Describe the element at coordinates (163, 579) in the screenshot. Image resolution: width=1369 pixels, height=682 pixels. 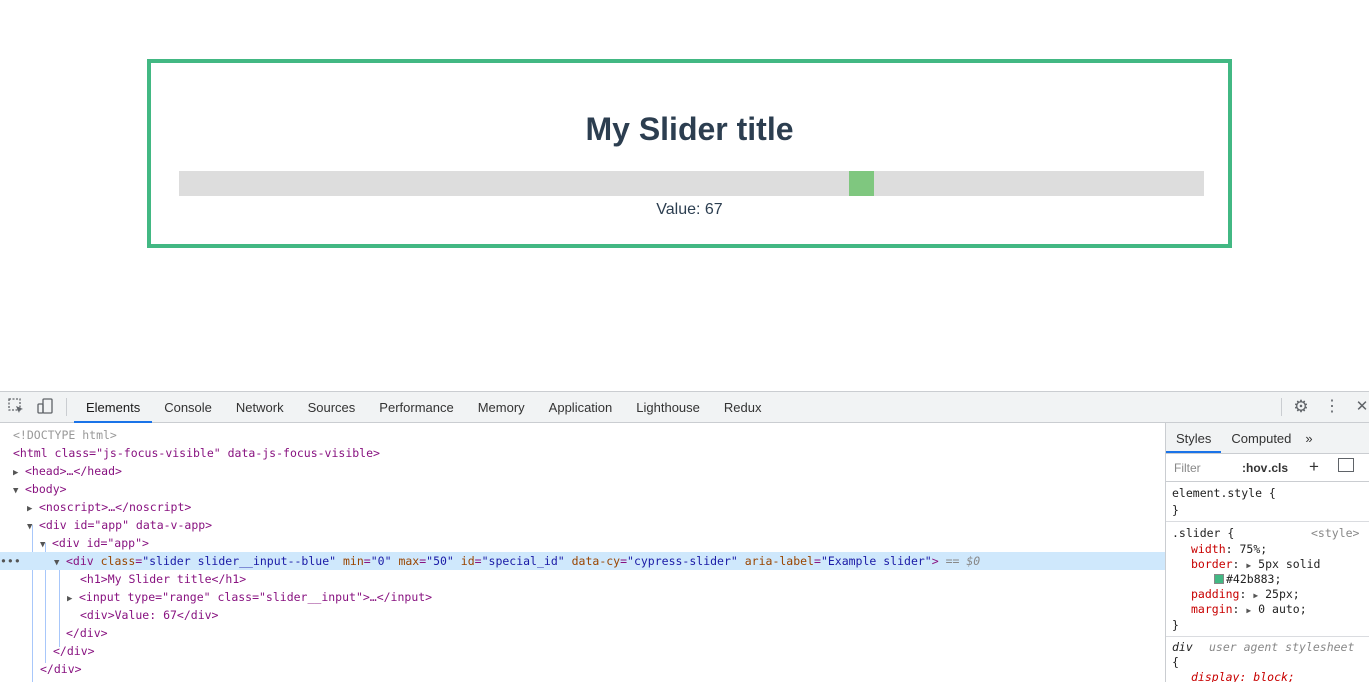
I see `h1-tag-text: <h1>My Slider title</h1>` at that location.